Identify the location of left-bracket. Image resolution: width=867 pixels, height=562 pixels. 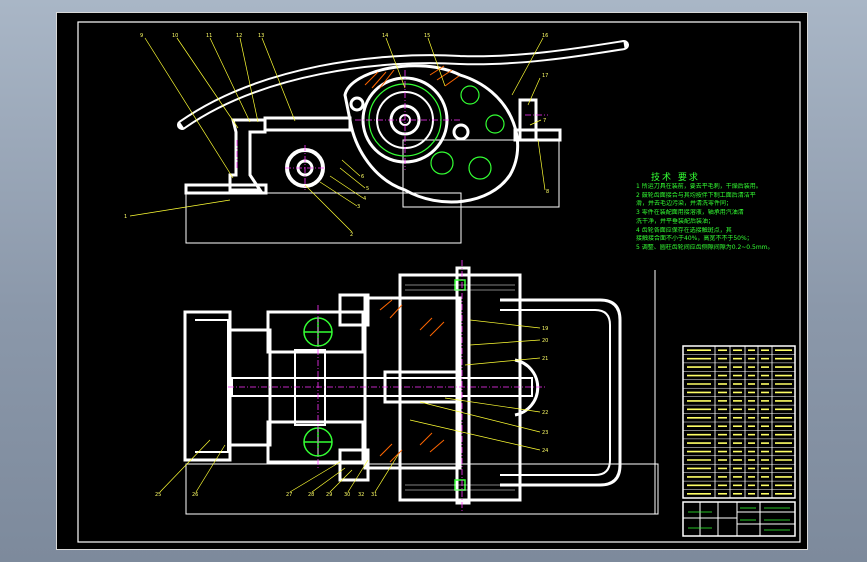
(247, 155).